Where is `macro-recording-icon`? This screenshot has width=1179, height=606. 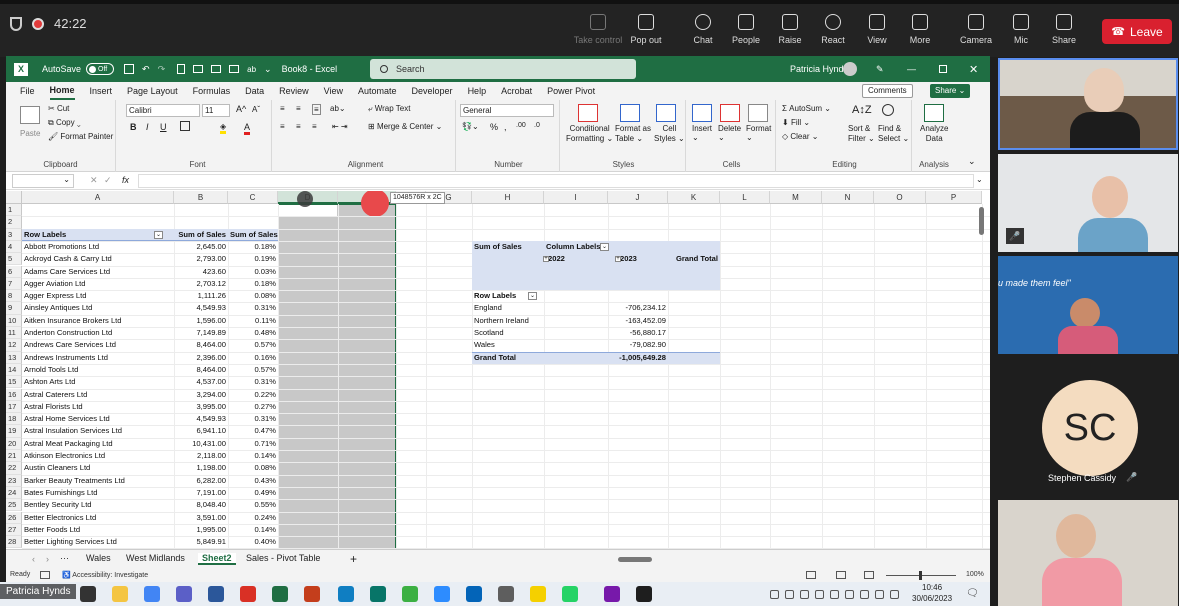 macro-recording-icon is located at coordinates (45, 575).